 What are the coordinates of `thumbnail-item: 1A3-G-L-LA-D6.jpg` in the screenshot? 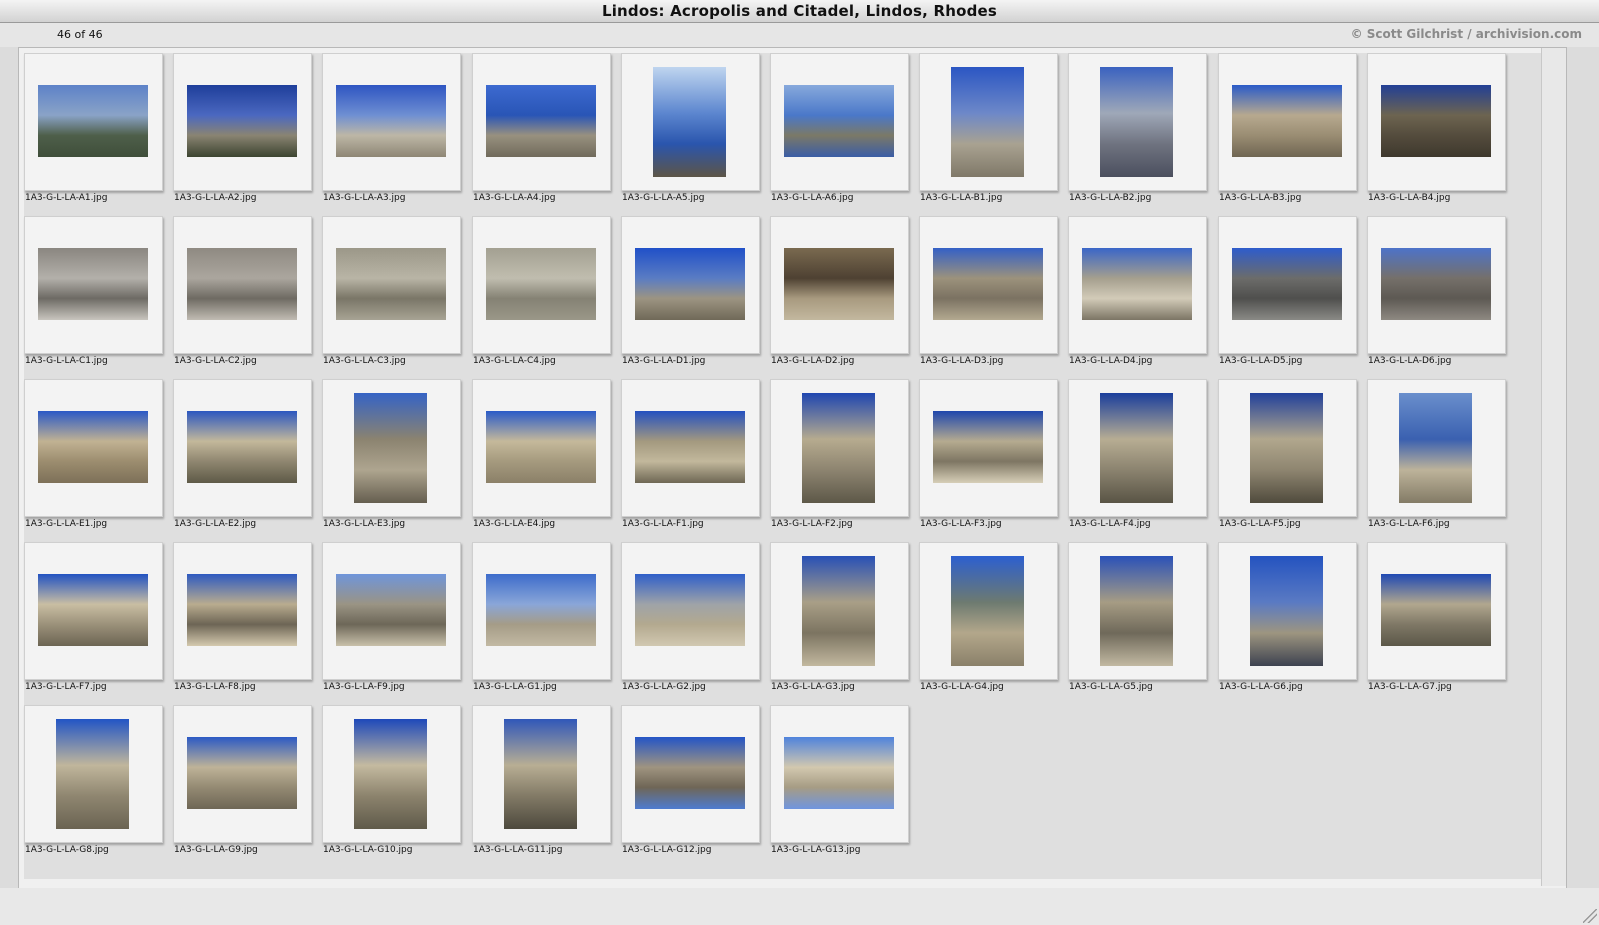 It's located at (1441, 297).